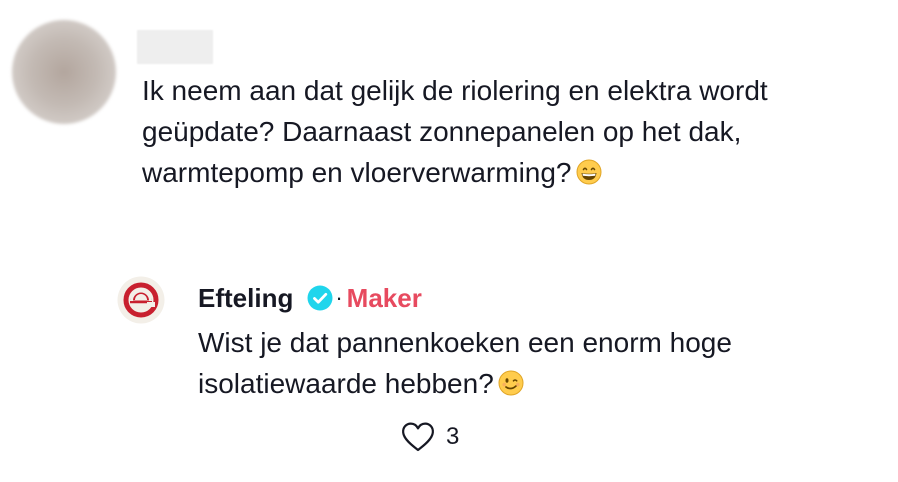 Image resolution: width=898 pixels, height=482 pixels. I want to click on like-row: 3, so click(429, 437).